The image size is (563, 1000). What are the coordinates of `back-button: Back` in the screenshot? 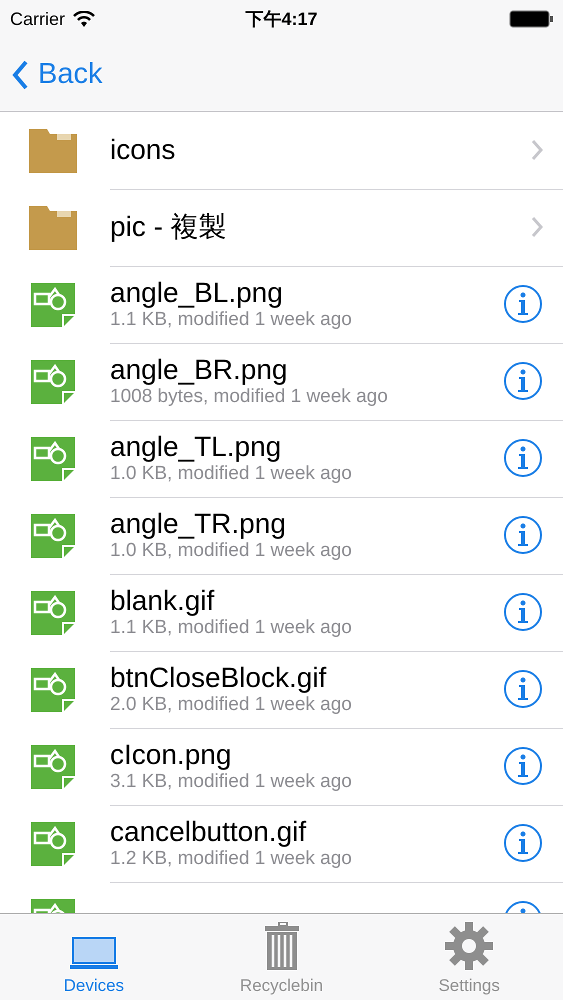 It's located at (57, 74).